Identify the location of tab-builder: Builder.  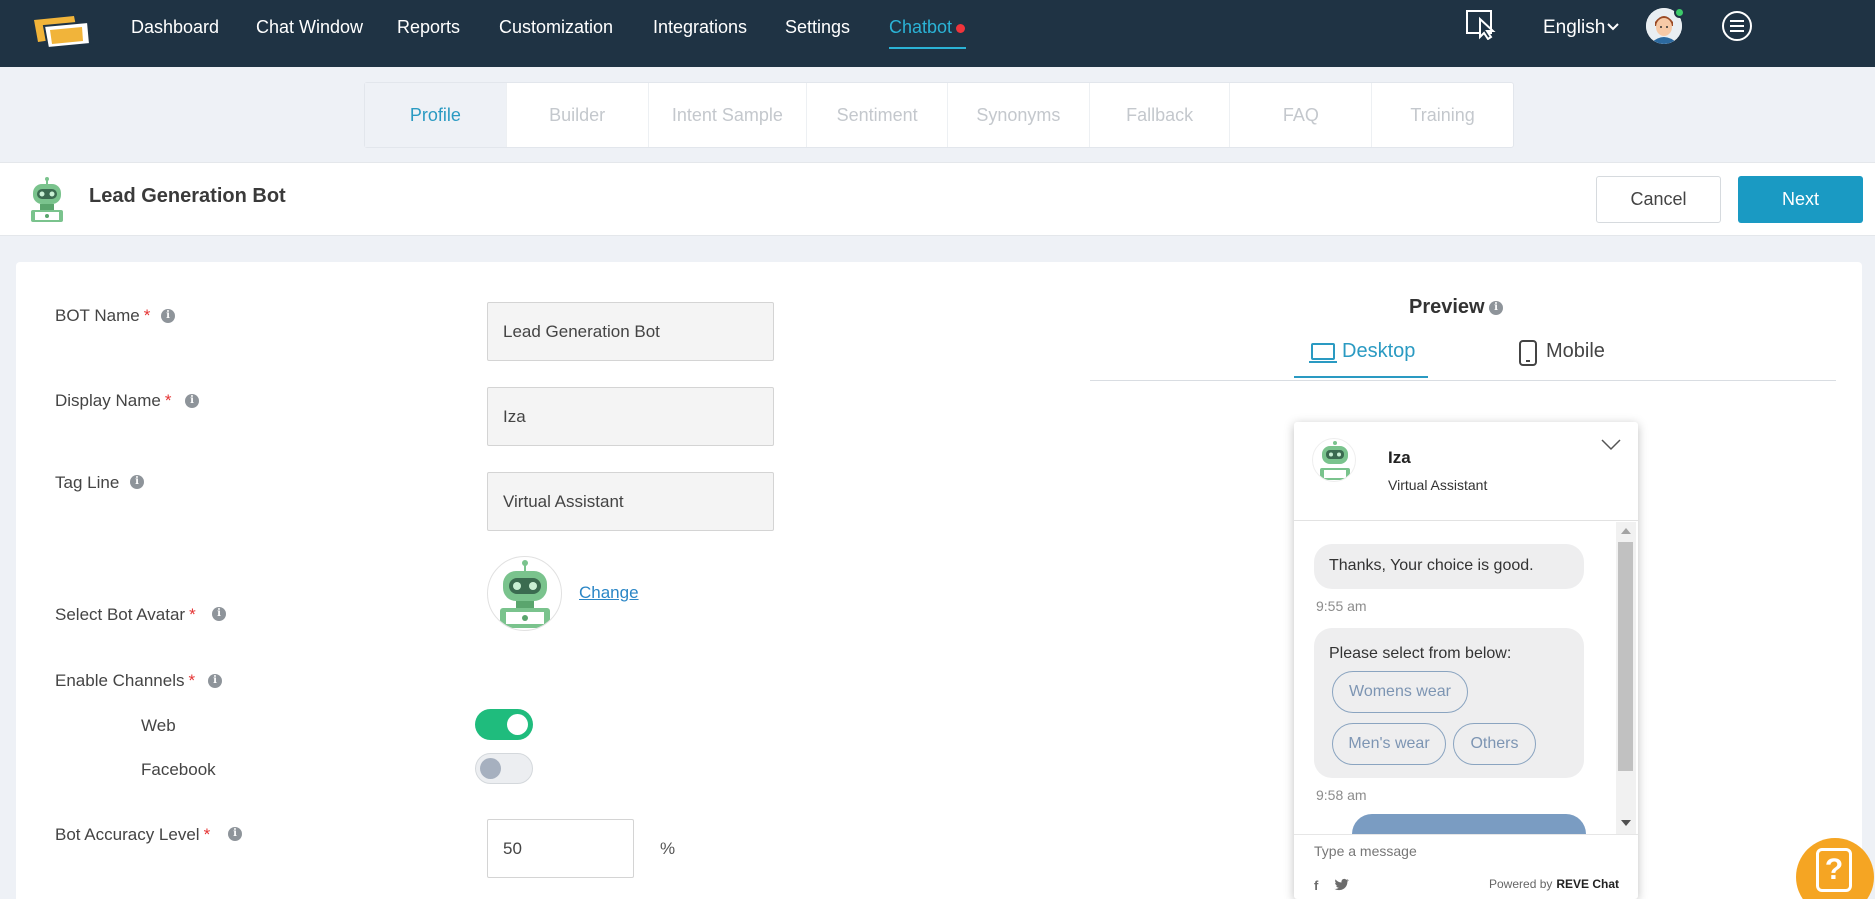
(578, 115).